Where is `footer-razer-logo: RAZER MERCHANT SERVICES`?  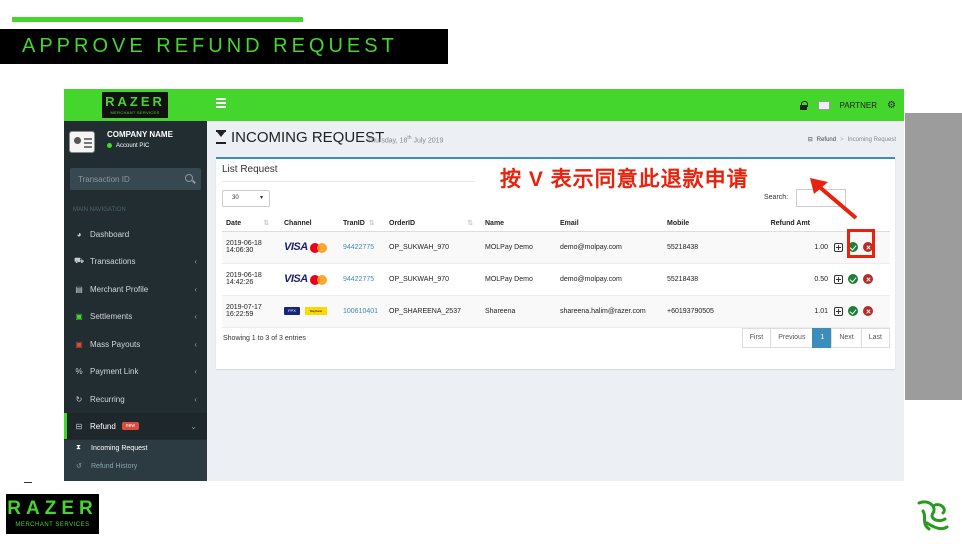 footer-razer-logo: RAZER MERCHANT SERVICES is located at coordinates (52, 514).